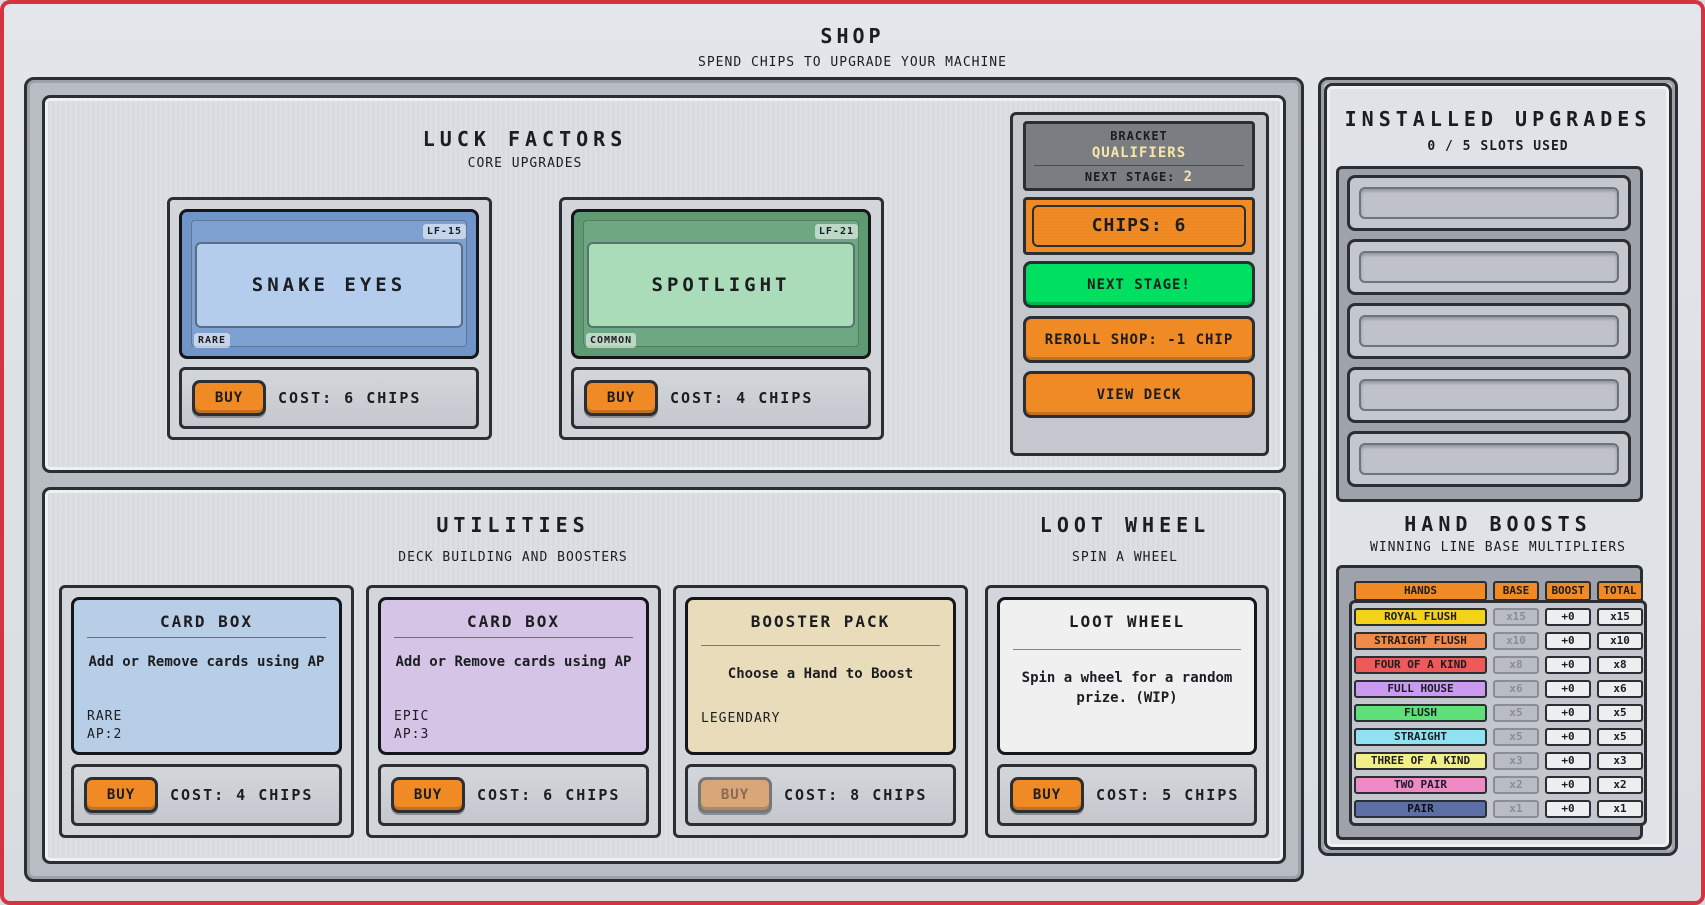  Describe the element at coordinates (1516, 809) in the screenshot. I see `hand-base: x1` at that location.